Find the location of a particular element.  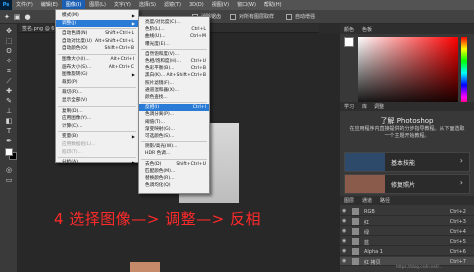

color-picker-field is located at coordinates (408, 73).